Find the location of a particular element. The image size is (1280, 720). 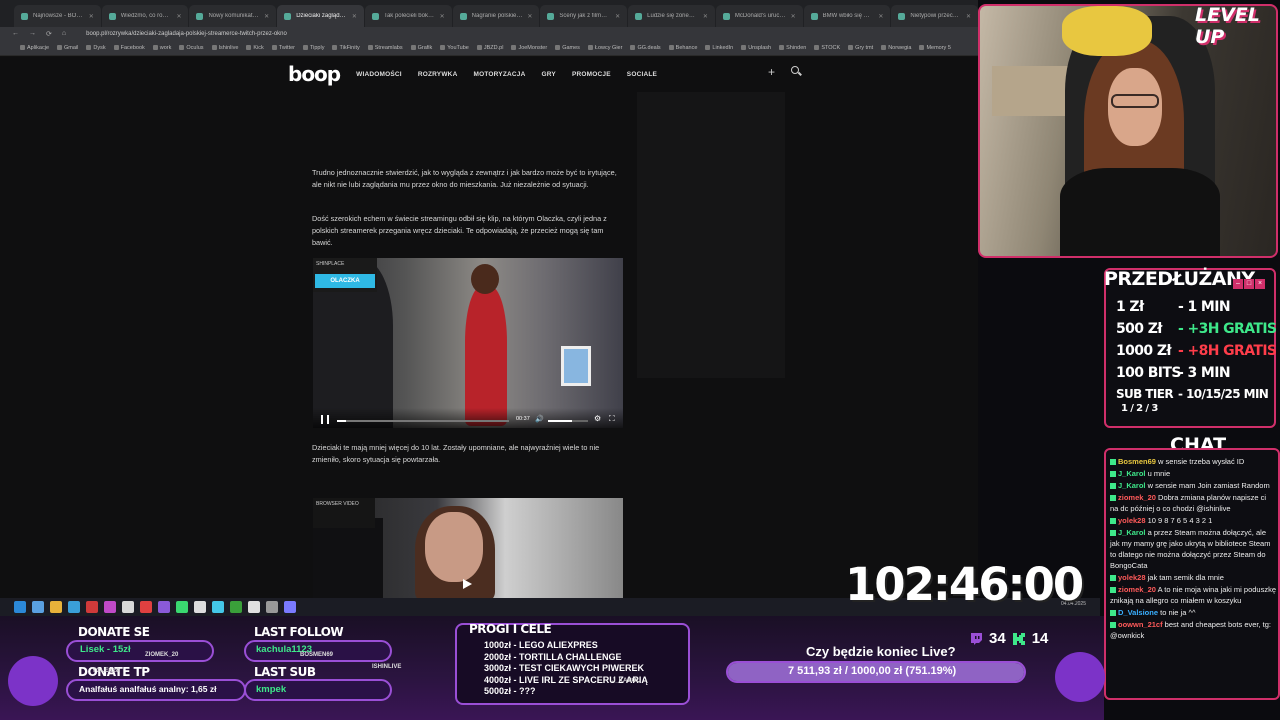

browser-tab: Dzieciaki zaglądają przez okno ✕ is located at coordinates (320, 16).